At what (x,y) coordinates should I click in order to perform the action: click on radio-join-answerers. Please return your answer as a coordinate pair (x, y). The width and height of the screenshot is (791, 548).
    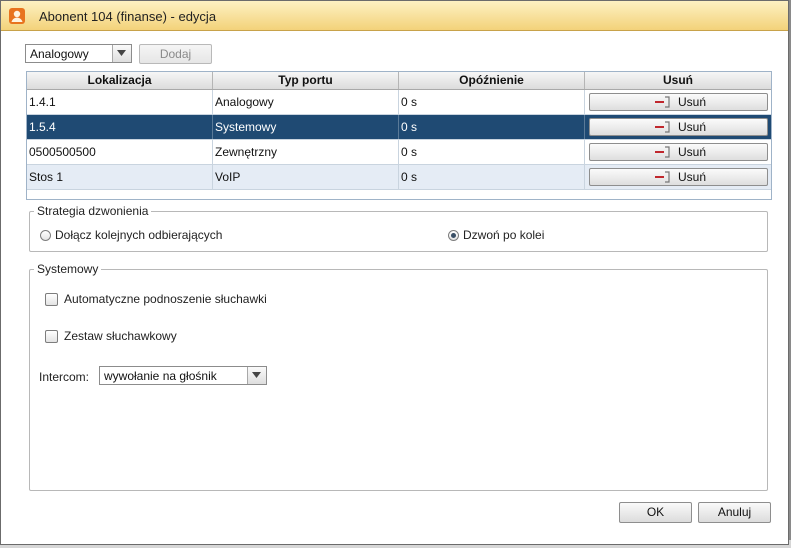
    Looking at the image, I should click on (45, 235).